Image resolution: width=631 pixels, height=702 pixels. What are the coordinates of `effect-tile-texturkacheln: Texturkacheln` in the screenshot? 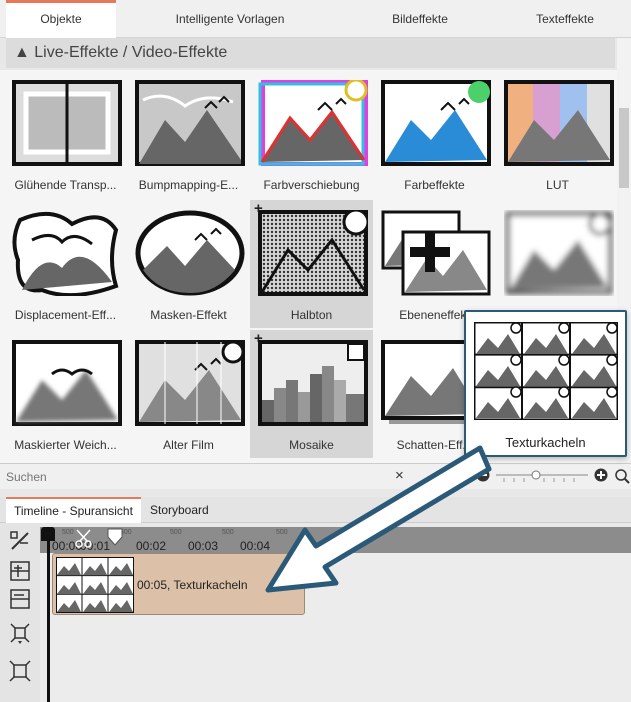 It's located at (545, 383).